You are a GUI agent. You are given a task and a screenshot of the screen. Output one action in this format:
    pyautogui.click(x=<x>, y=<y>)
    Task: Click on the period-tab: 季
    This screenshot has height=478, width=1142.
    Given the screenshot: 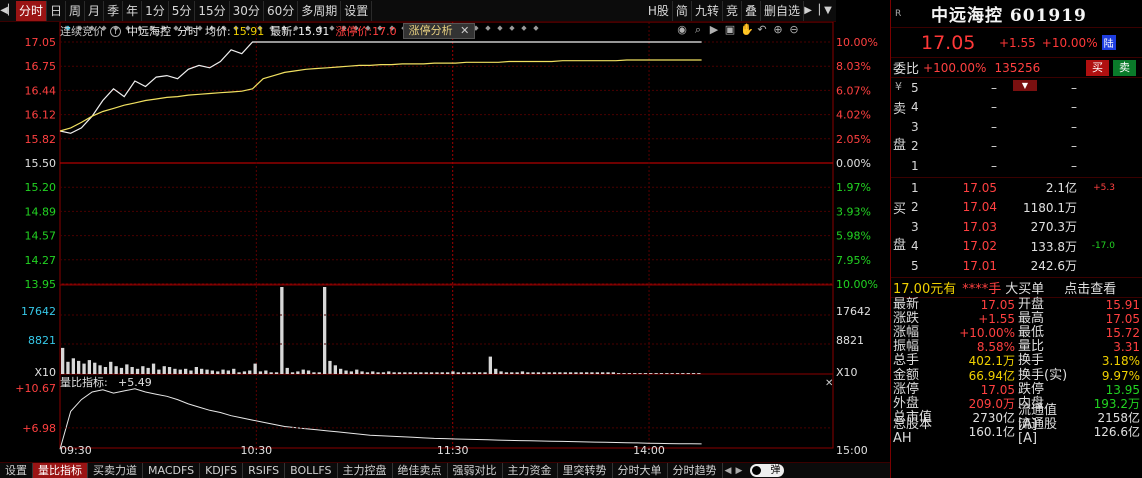 What is the action you would take?
    pyautogui.click(x=114, y=10)
    